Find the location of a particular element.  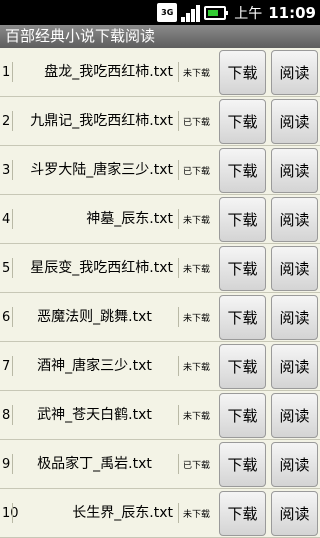

list-item: 1 盘龙_我吃西红柿.txt 未下载 下载 阅读 is located at coordinates (160, 72).